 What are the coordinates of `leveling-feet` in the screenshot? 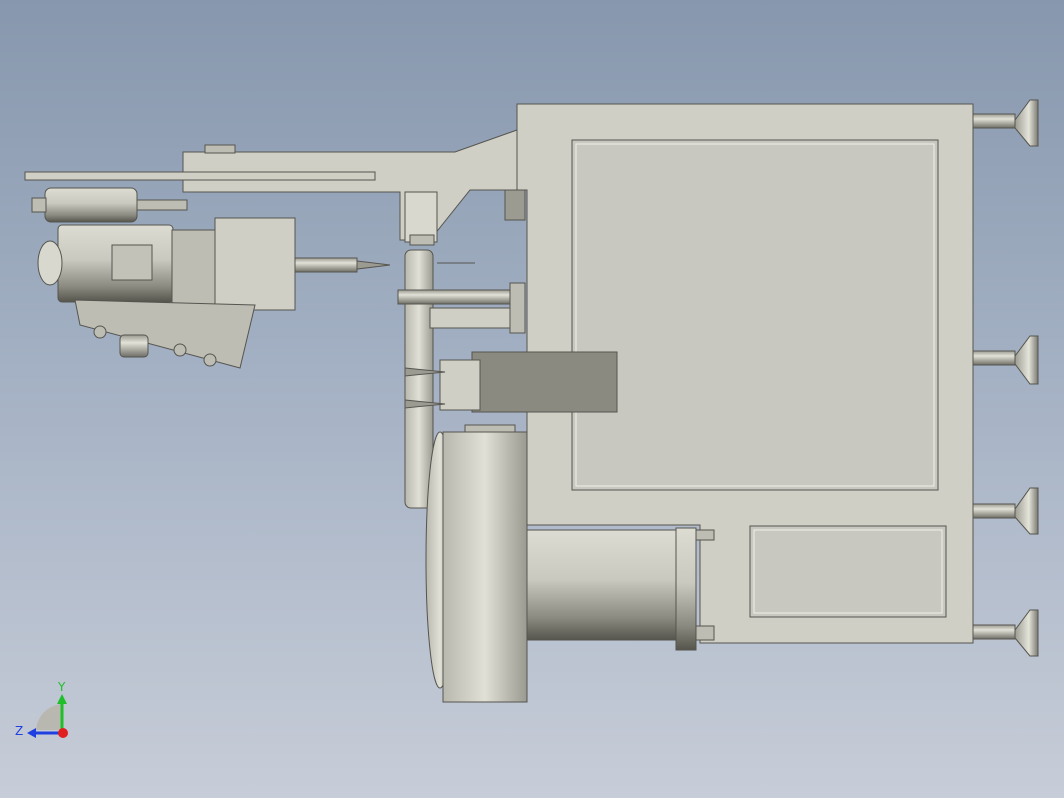 It's located at (1005, 378).